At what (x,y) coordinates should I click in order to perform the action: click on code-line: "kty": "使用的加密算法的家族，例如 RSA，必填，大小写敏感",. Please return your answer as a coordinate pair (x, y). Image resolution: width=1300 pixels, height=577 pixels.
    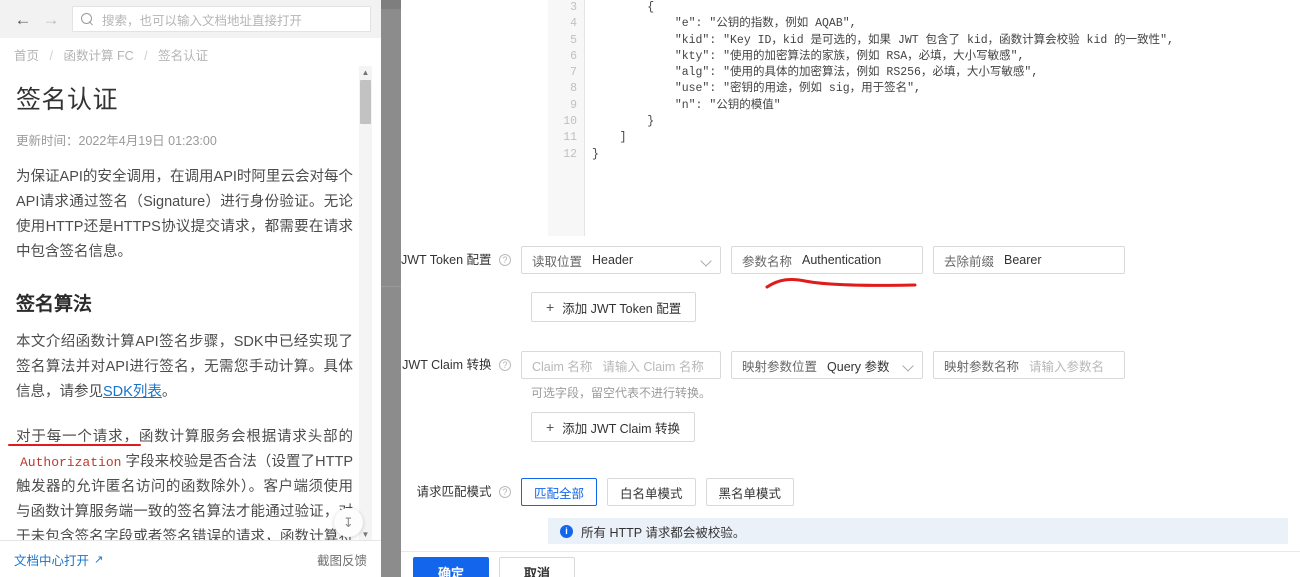
    Looking at the image, I should click on (808, 56).